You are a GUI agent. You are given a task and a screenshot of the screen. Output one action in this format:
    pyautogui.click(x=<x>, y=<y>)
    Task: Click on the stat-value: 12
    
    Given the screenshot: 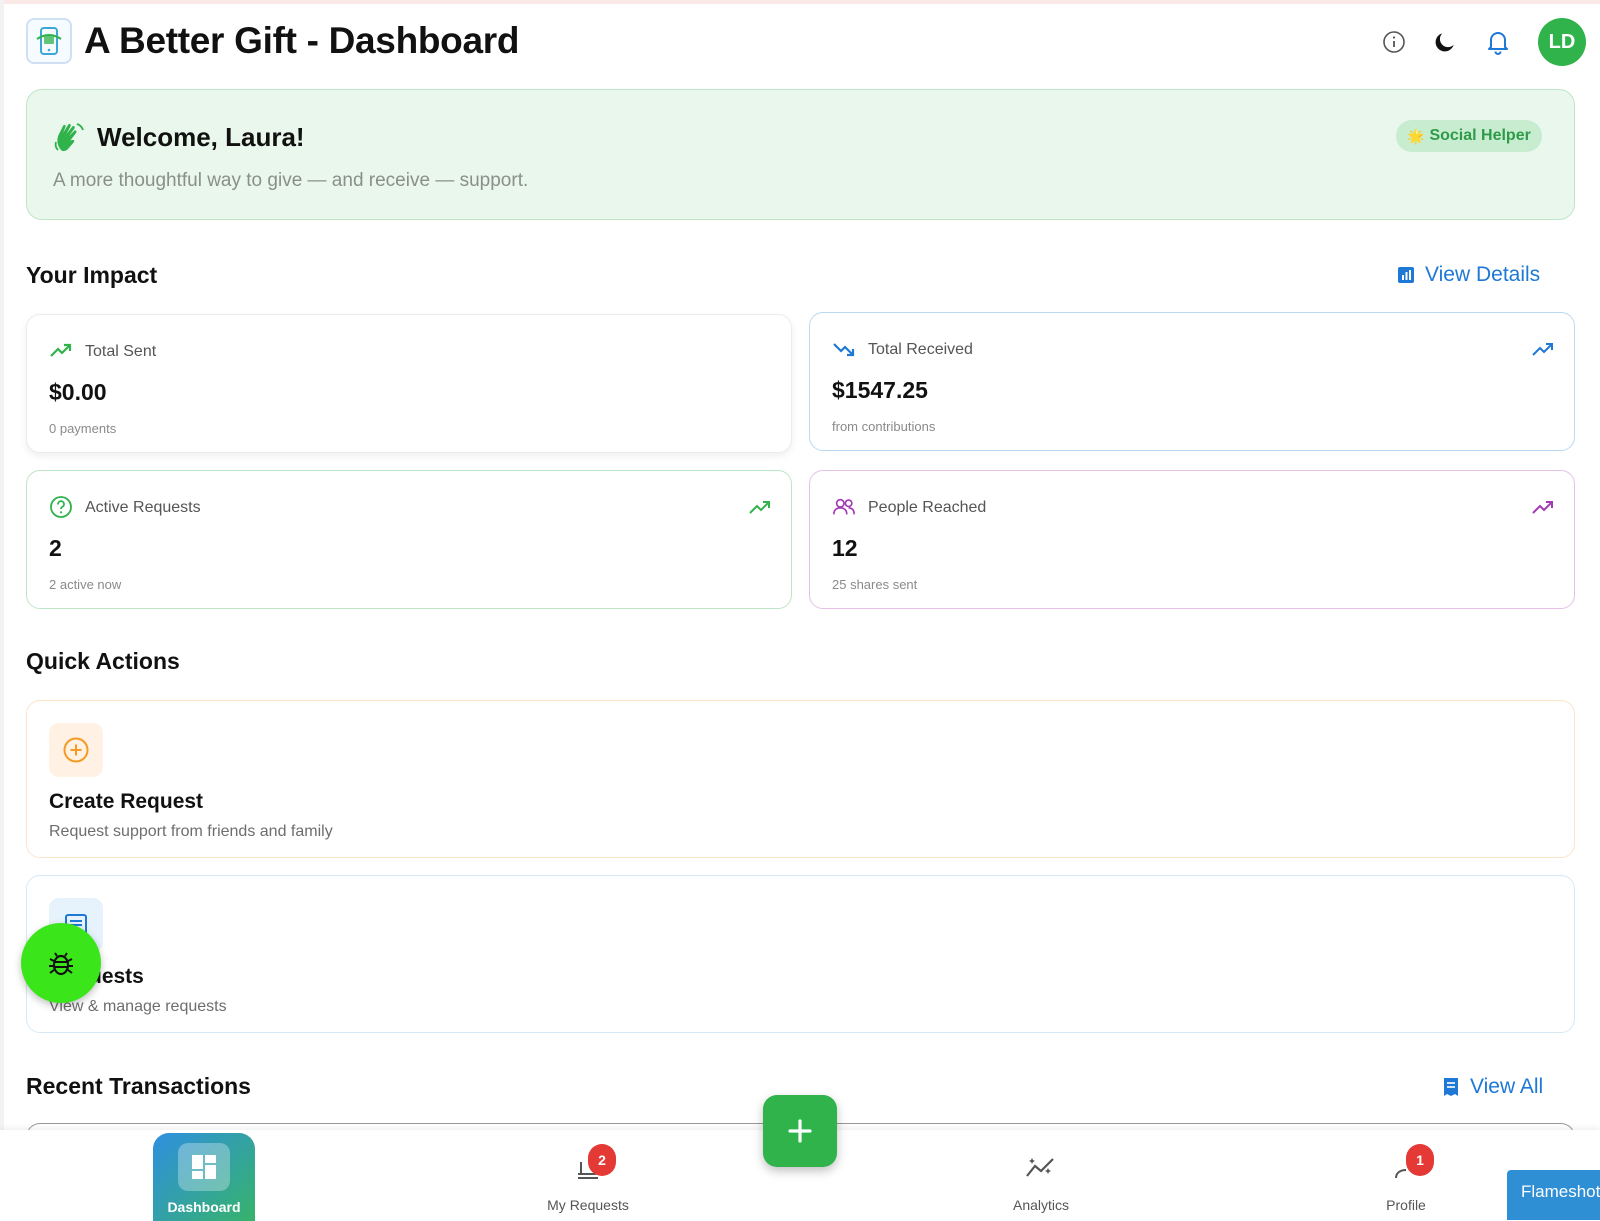 What is the action you would take?
    pyautogui.click(x=845, y=548)
    